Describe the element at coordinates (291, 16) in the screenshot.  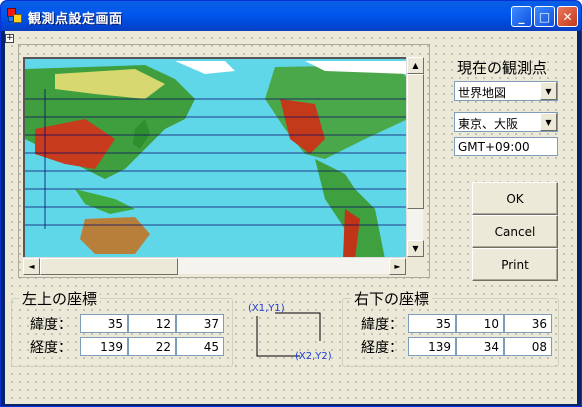
I see `title-bar: 観測点設定画面 _ □ ✕` at that location.